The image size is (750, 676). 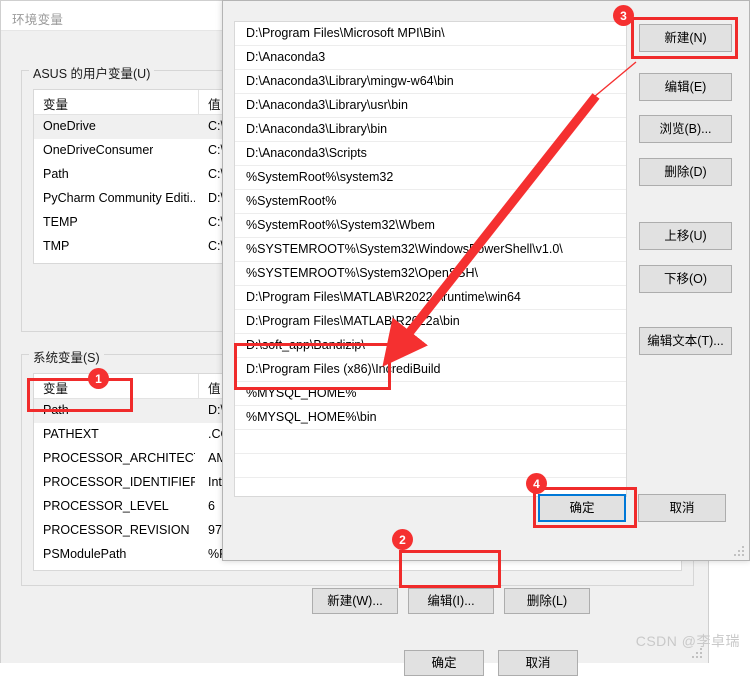 What do you see at coordinates (582, 508) in the screenshot?
I see `path-ok-button: 确定` at bounding box center [582, 508].